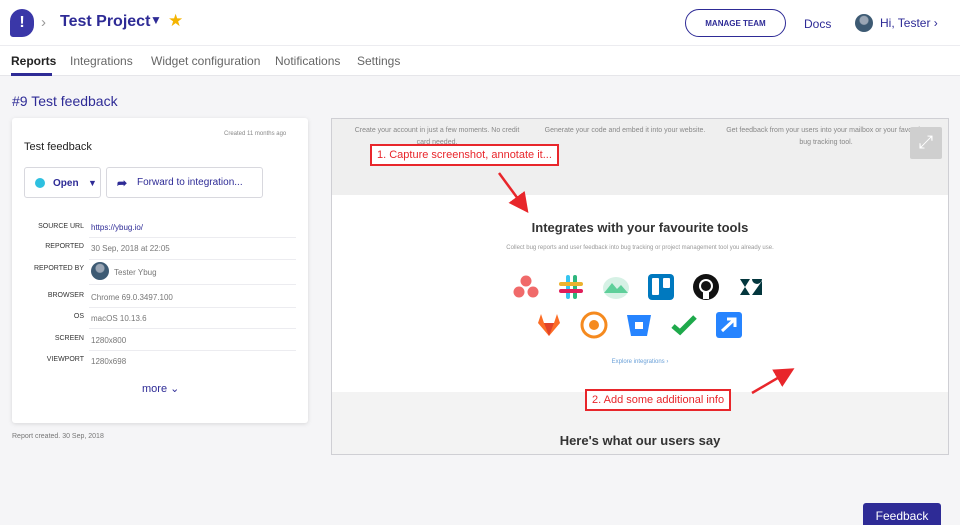 This screenshot has width=960, height=525. What do you see at coordinates (130, 248) in the screenshot?
I see `detail-value-reported: 30 Sep, 2018 at 22:05` at bounding box center [130, 248].